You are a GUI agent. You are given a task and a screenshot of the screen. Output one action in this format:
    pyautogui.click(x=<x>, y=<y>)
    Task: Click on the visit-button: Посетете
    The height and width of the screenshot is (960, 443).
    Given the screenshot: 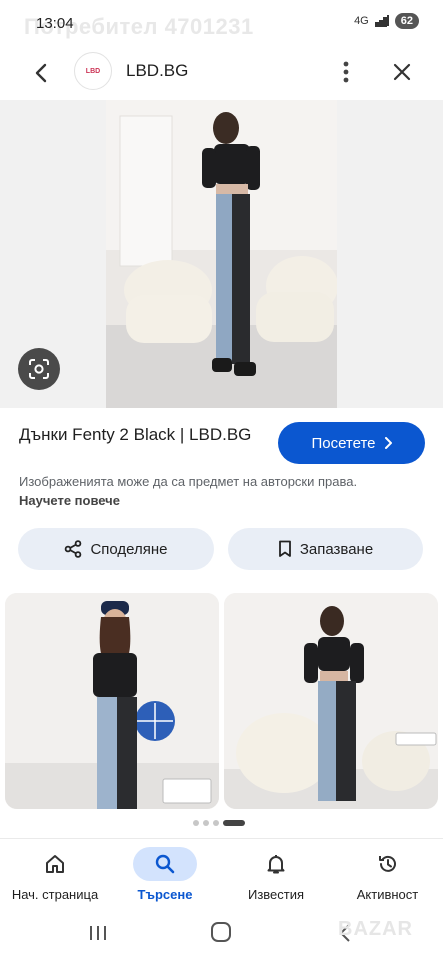 What is the action you would take?
    pyautogui.click(x=351, y=443)
    